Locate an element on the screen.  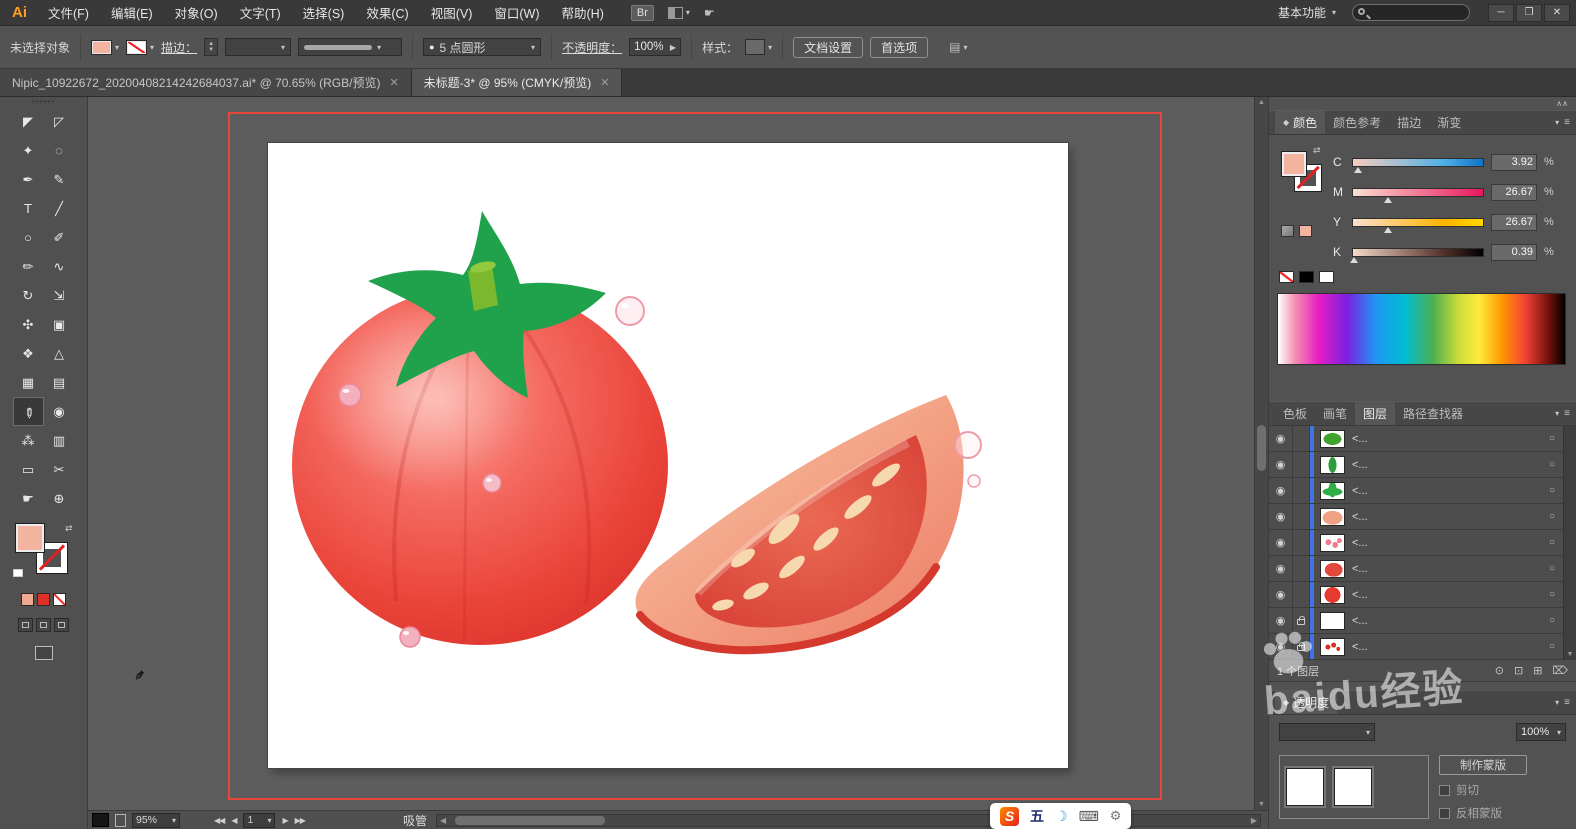
lasso-tool: ◌ is located at coordinates (59, 150).